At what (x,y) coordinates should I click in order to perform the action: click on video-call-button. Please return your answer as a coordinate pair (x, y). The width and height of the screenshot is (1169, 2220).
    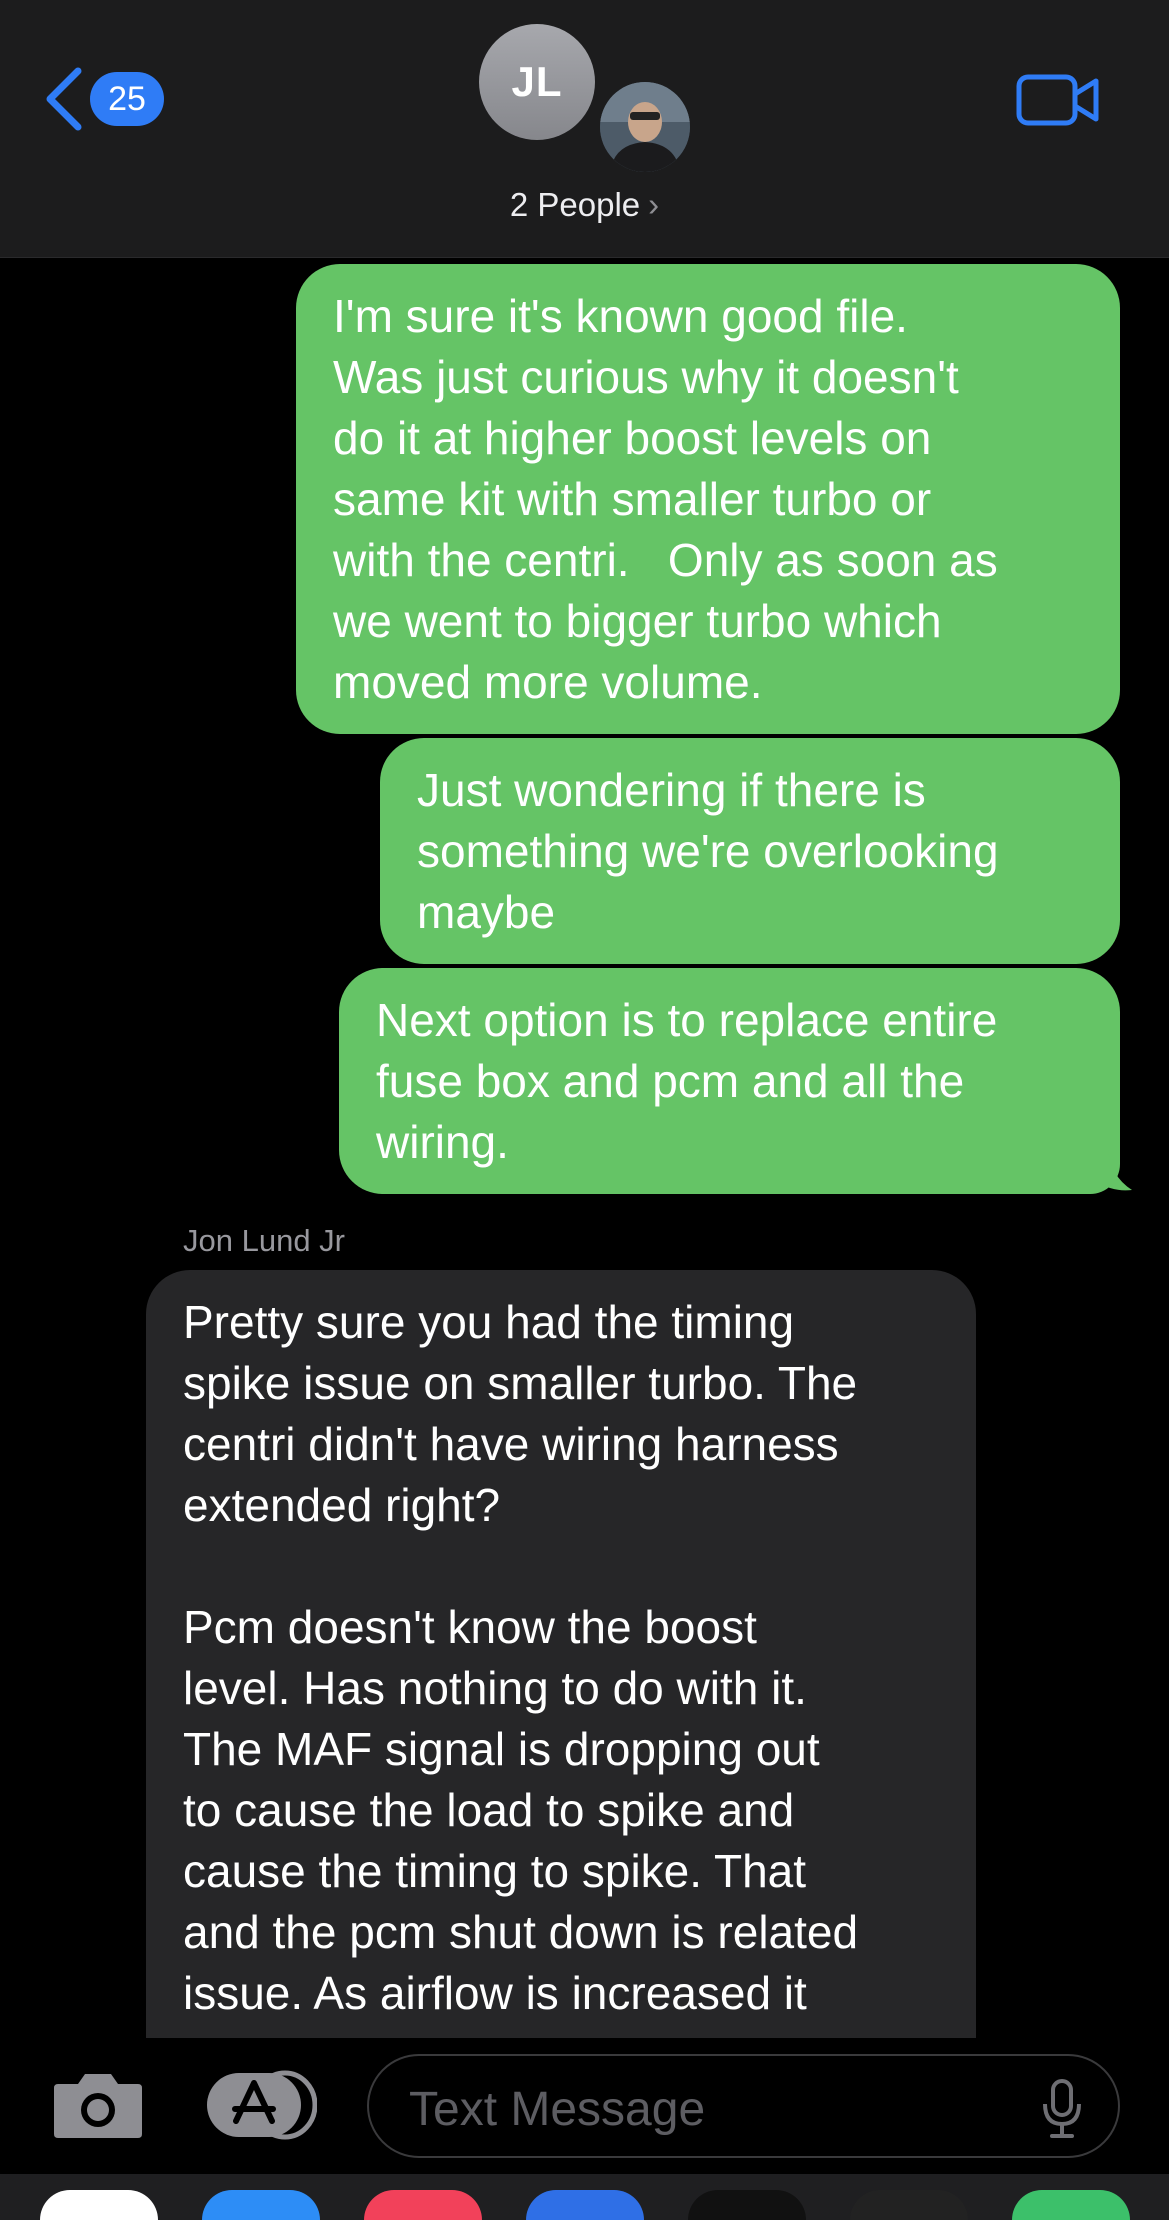
    Looking at the image, I should click on (1058, 102).